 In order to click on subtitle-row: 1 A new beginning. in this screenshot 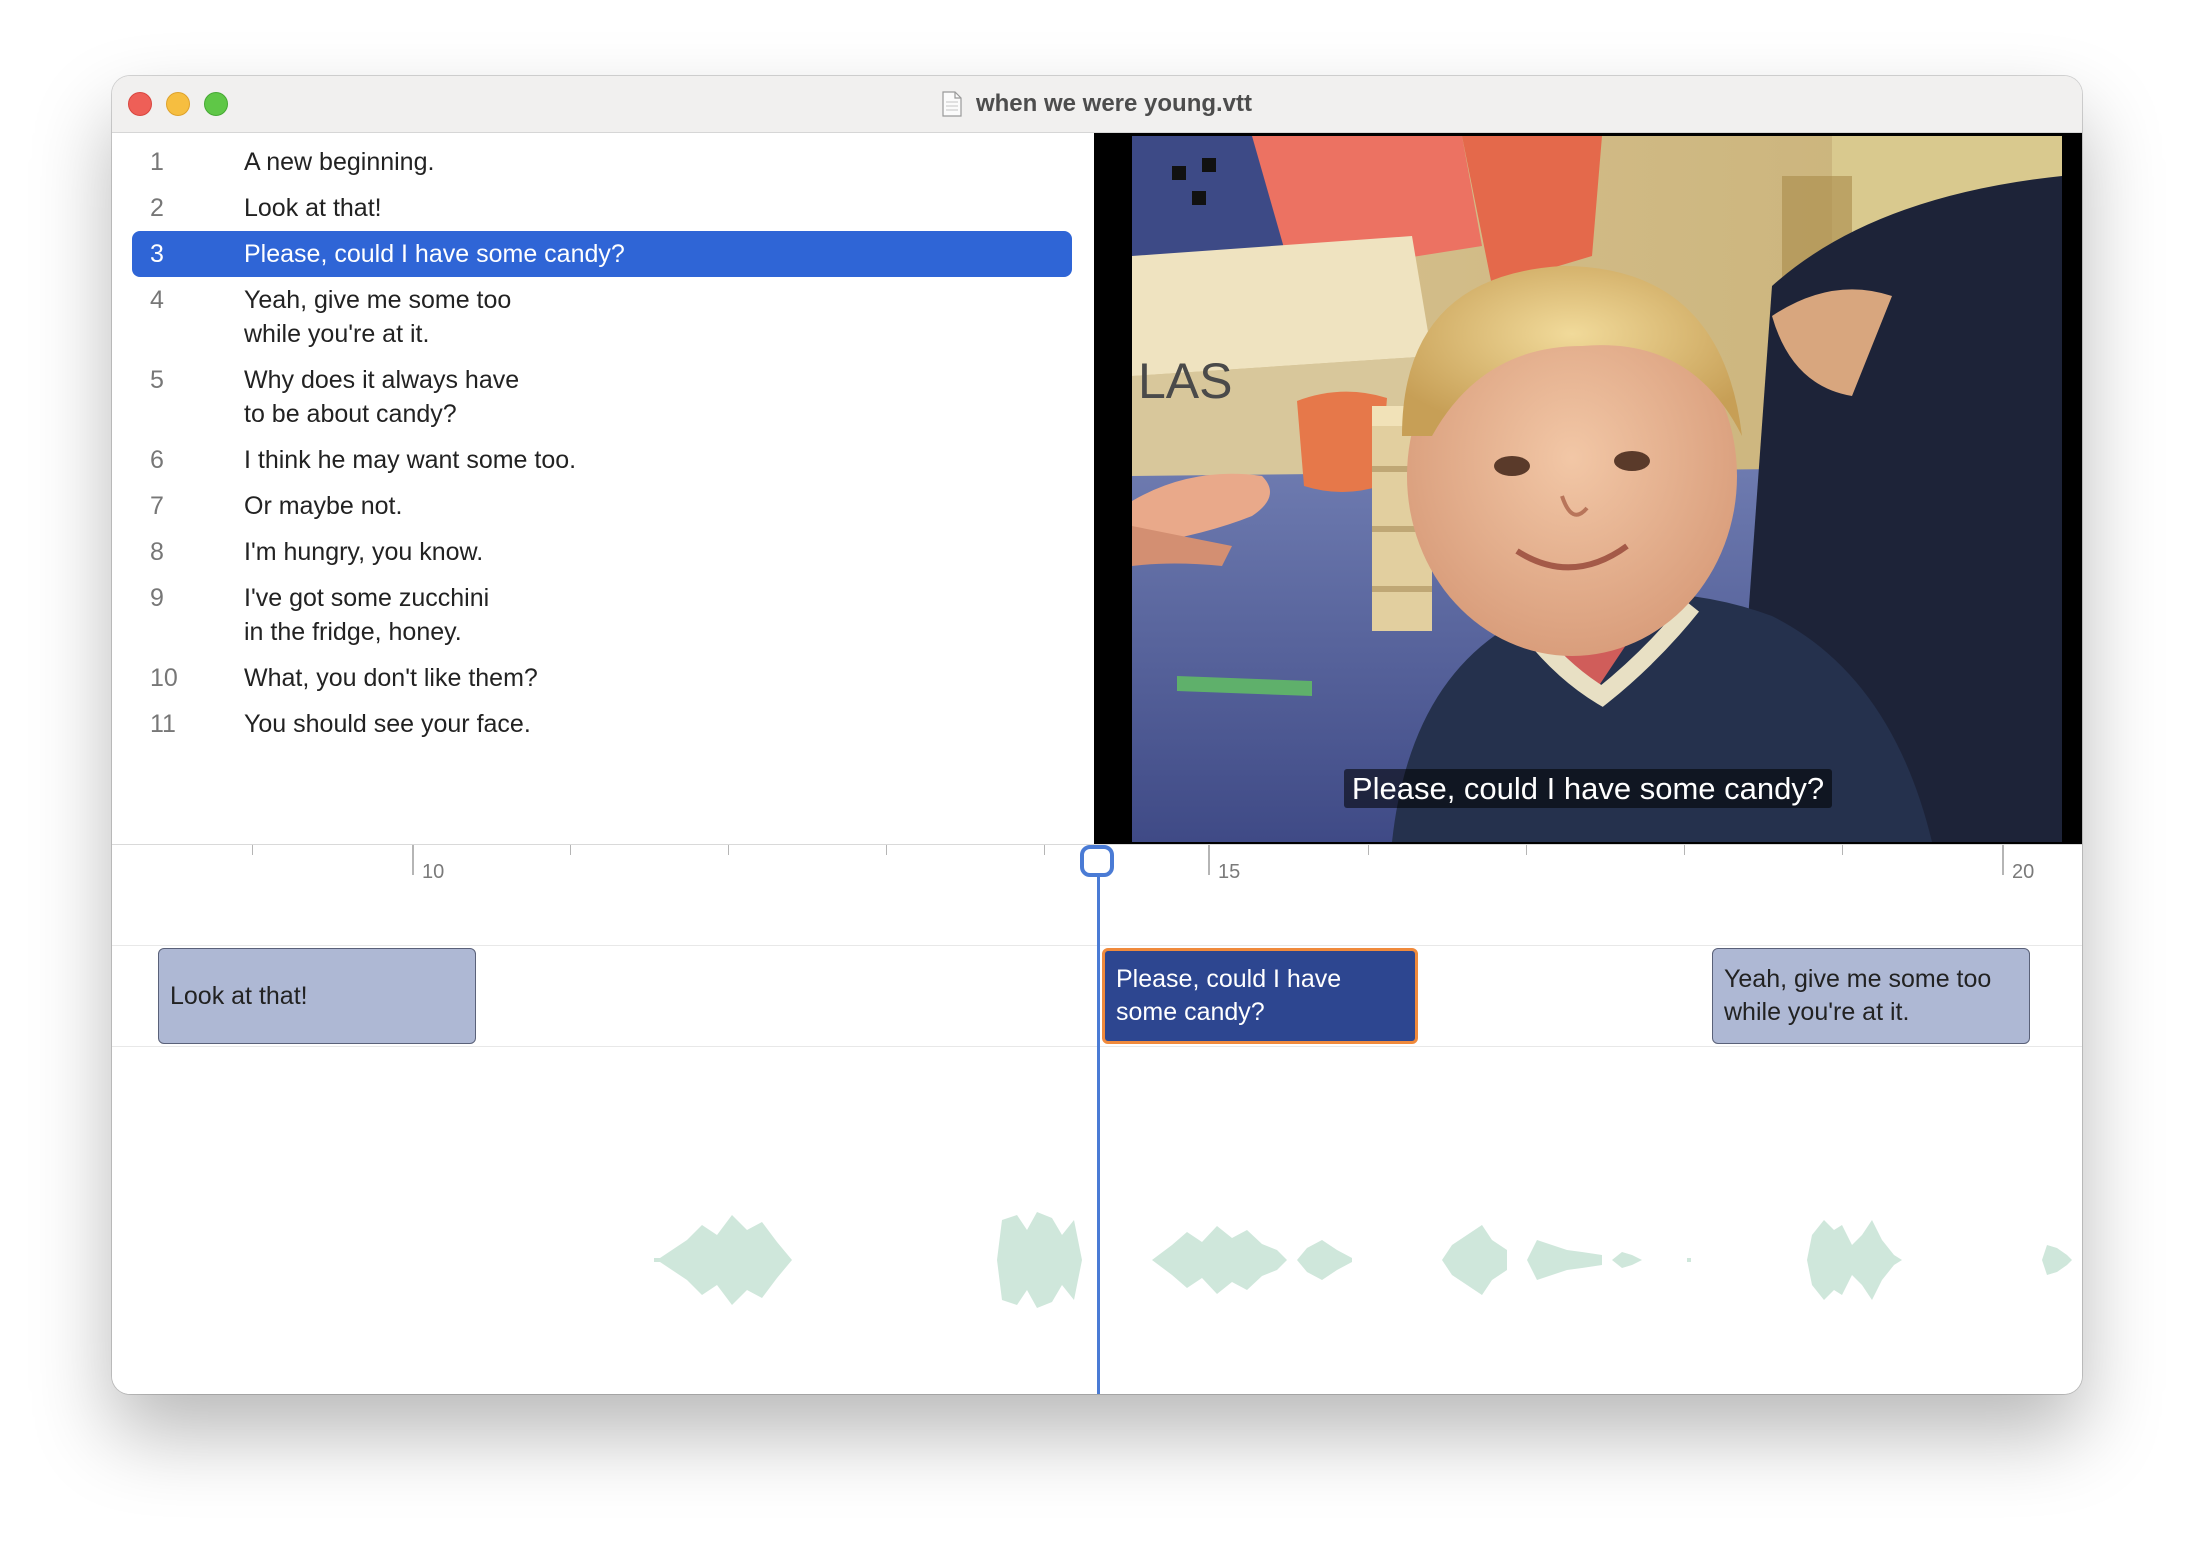, I will do `click(602, 162)`.